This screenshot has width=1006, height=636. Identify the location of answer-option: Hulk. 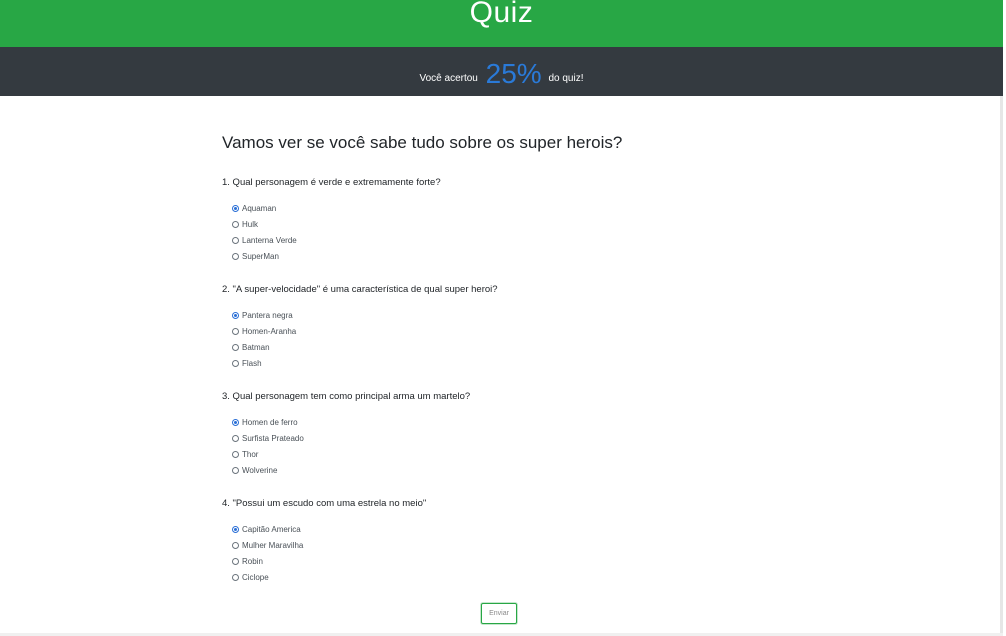
(527, 224).